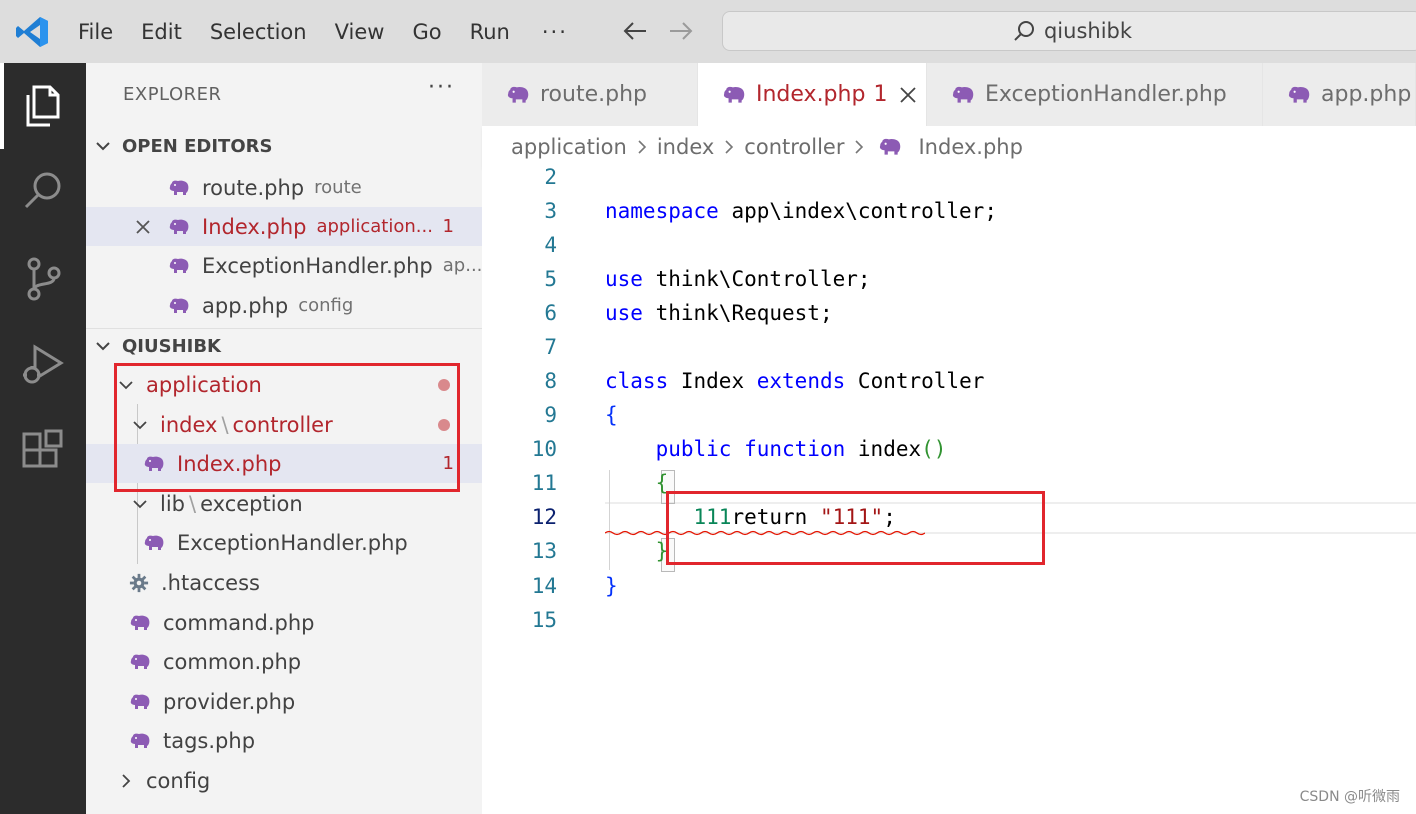 The image size is (1416, 814). I want to click on tree-label: common.php, so click(232, 661).